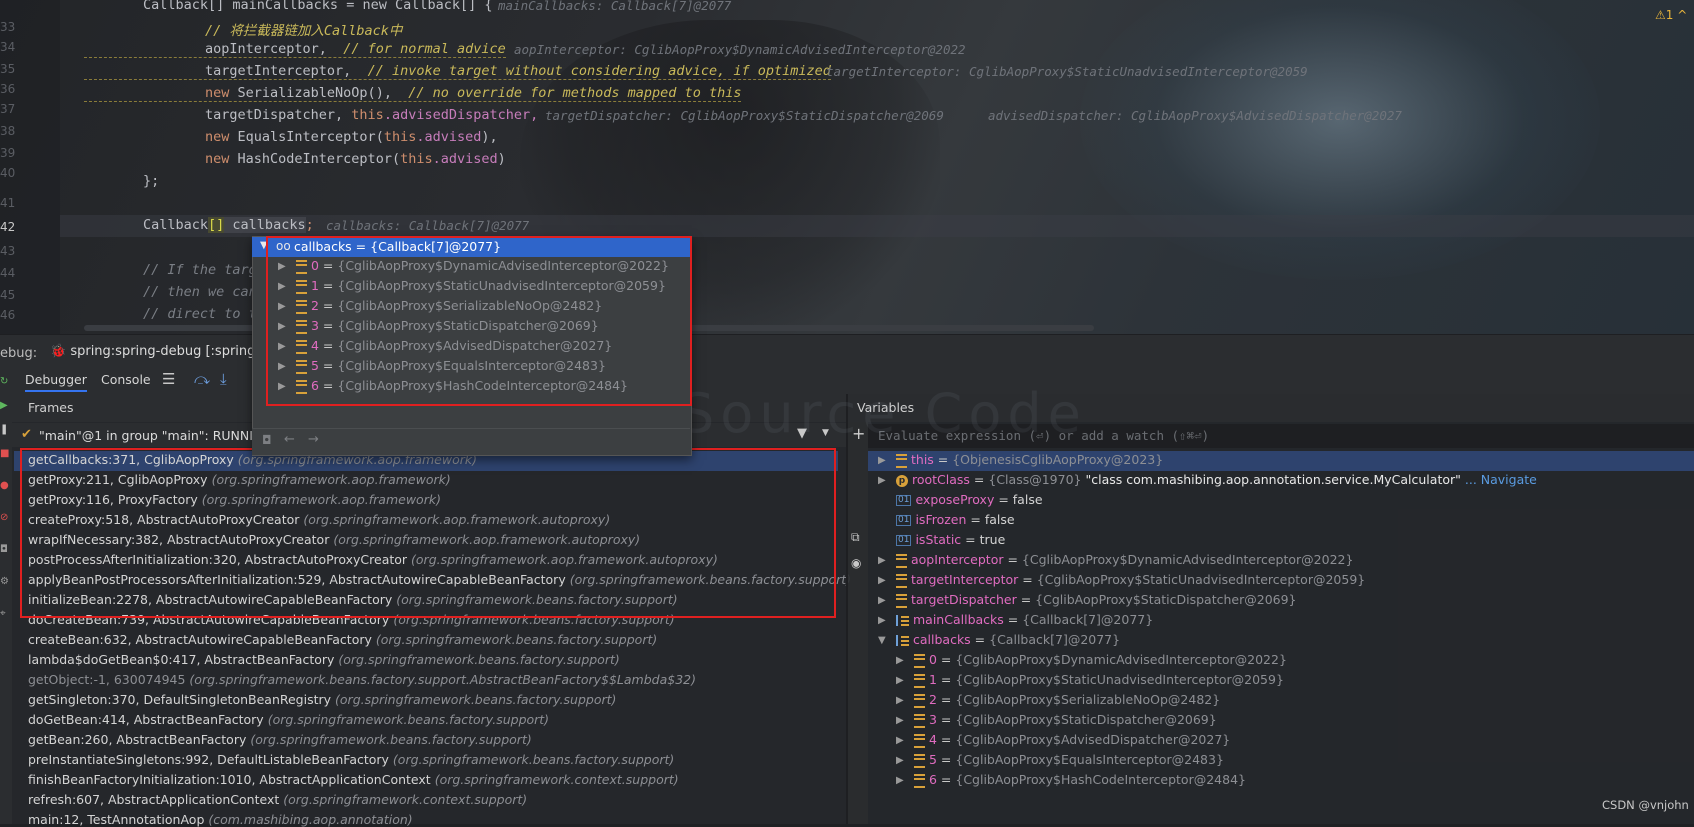 This screenshot has width=1694, height=827. I want to click on code-line-47: // direct to t, so click(200, 314).